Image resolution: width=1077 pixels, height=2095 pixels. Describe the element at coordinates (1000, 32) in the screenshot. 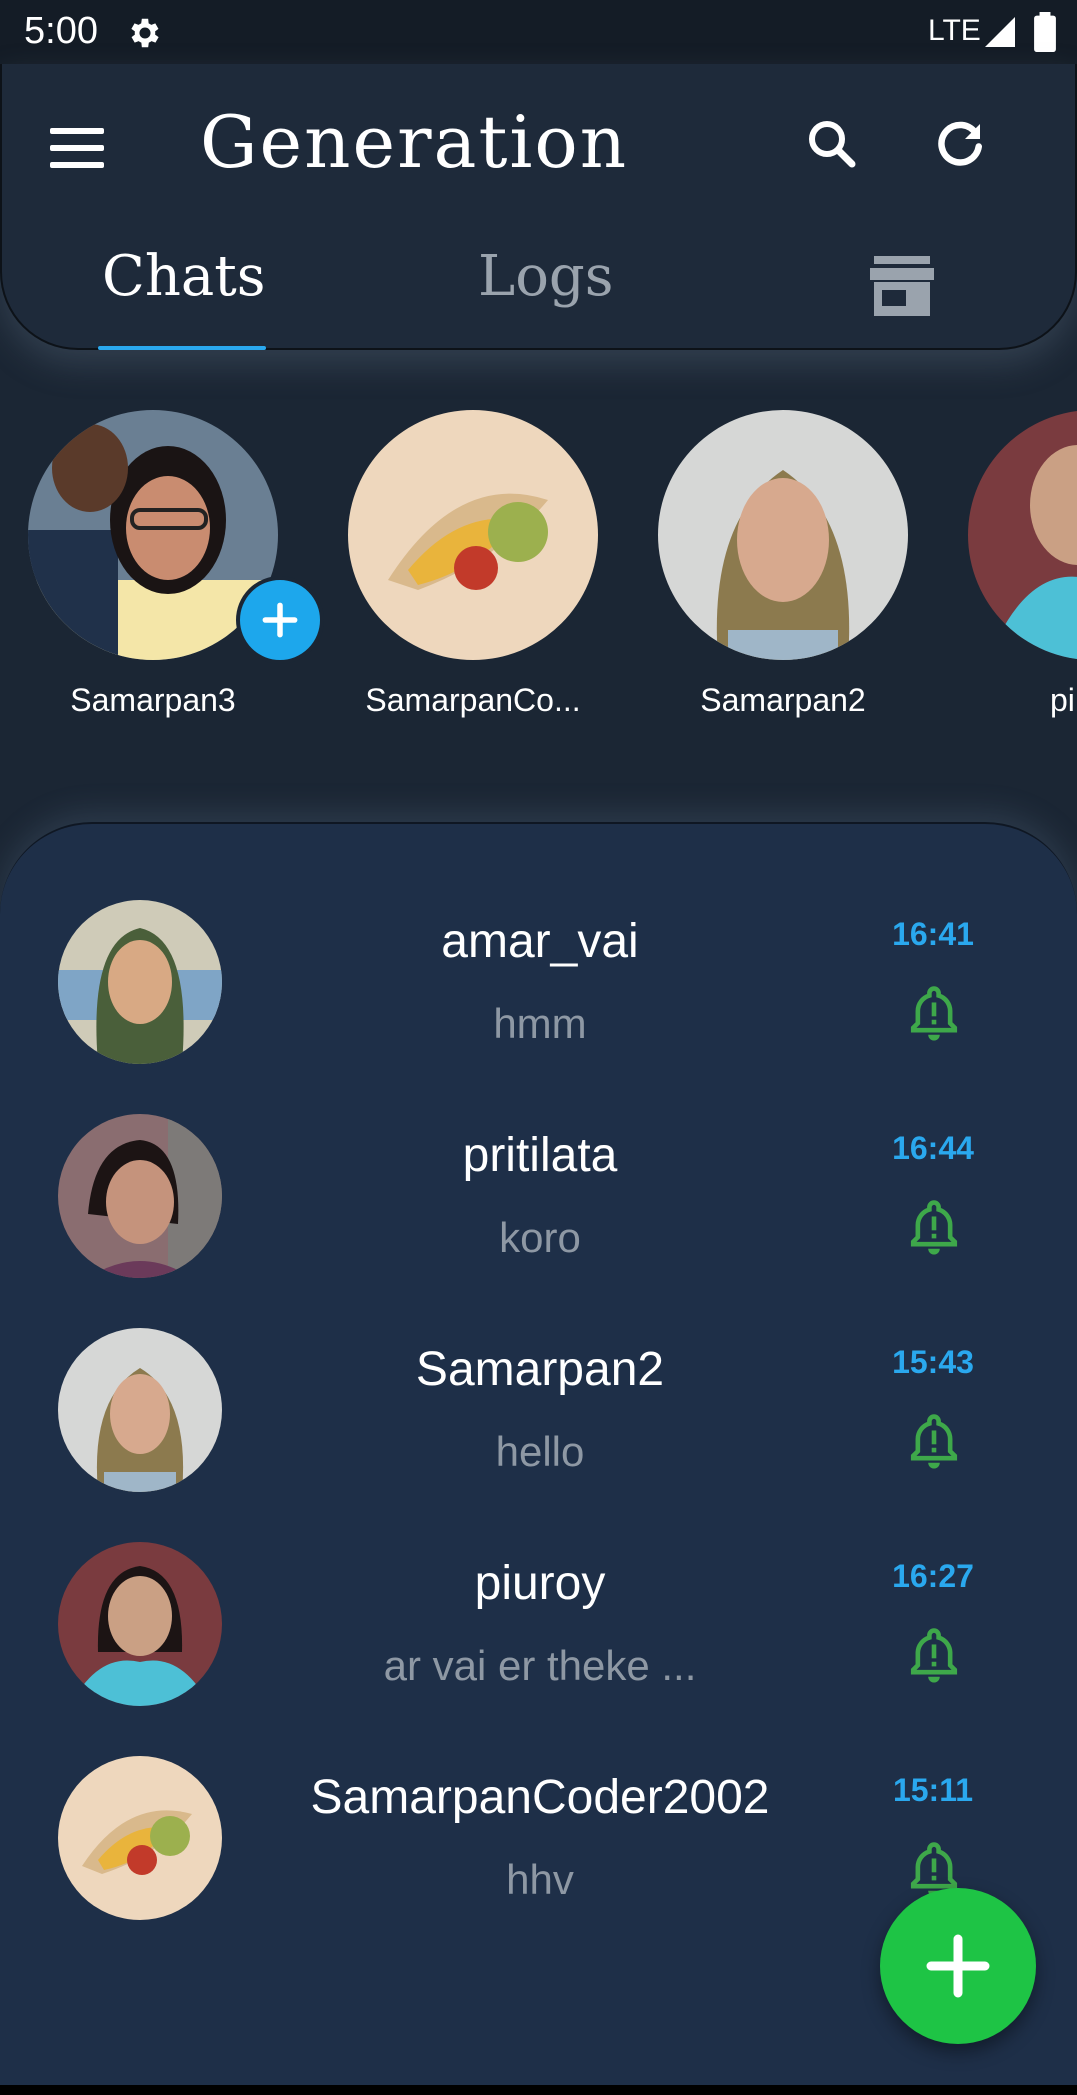

I see `signal-icon` at that location.